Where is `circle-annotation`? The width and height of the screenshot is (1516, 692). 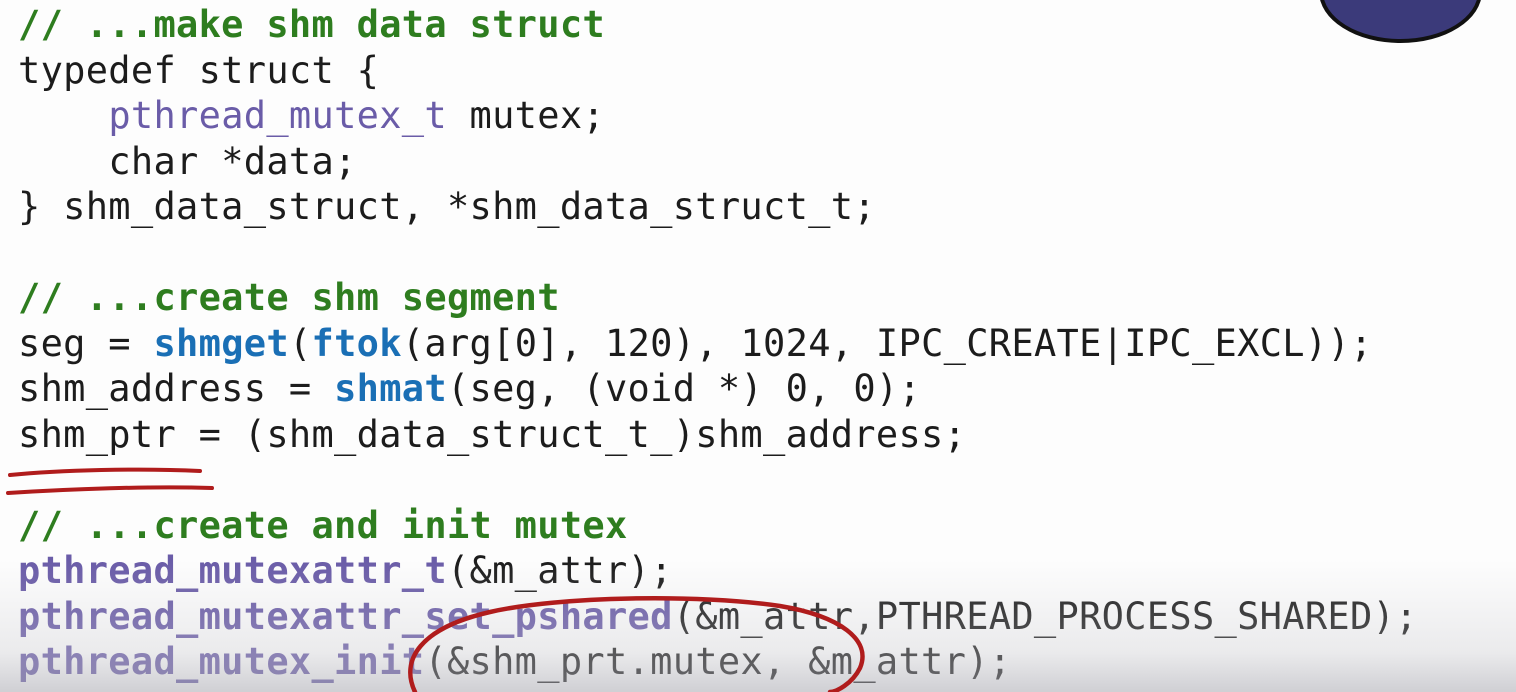
circle-annotation is located at coordinates (636, 644).